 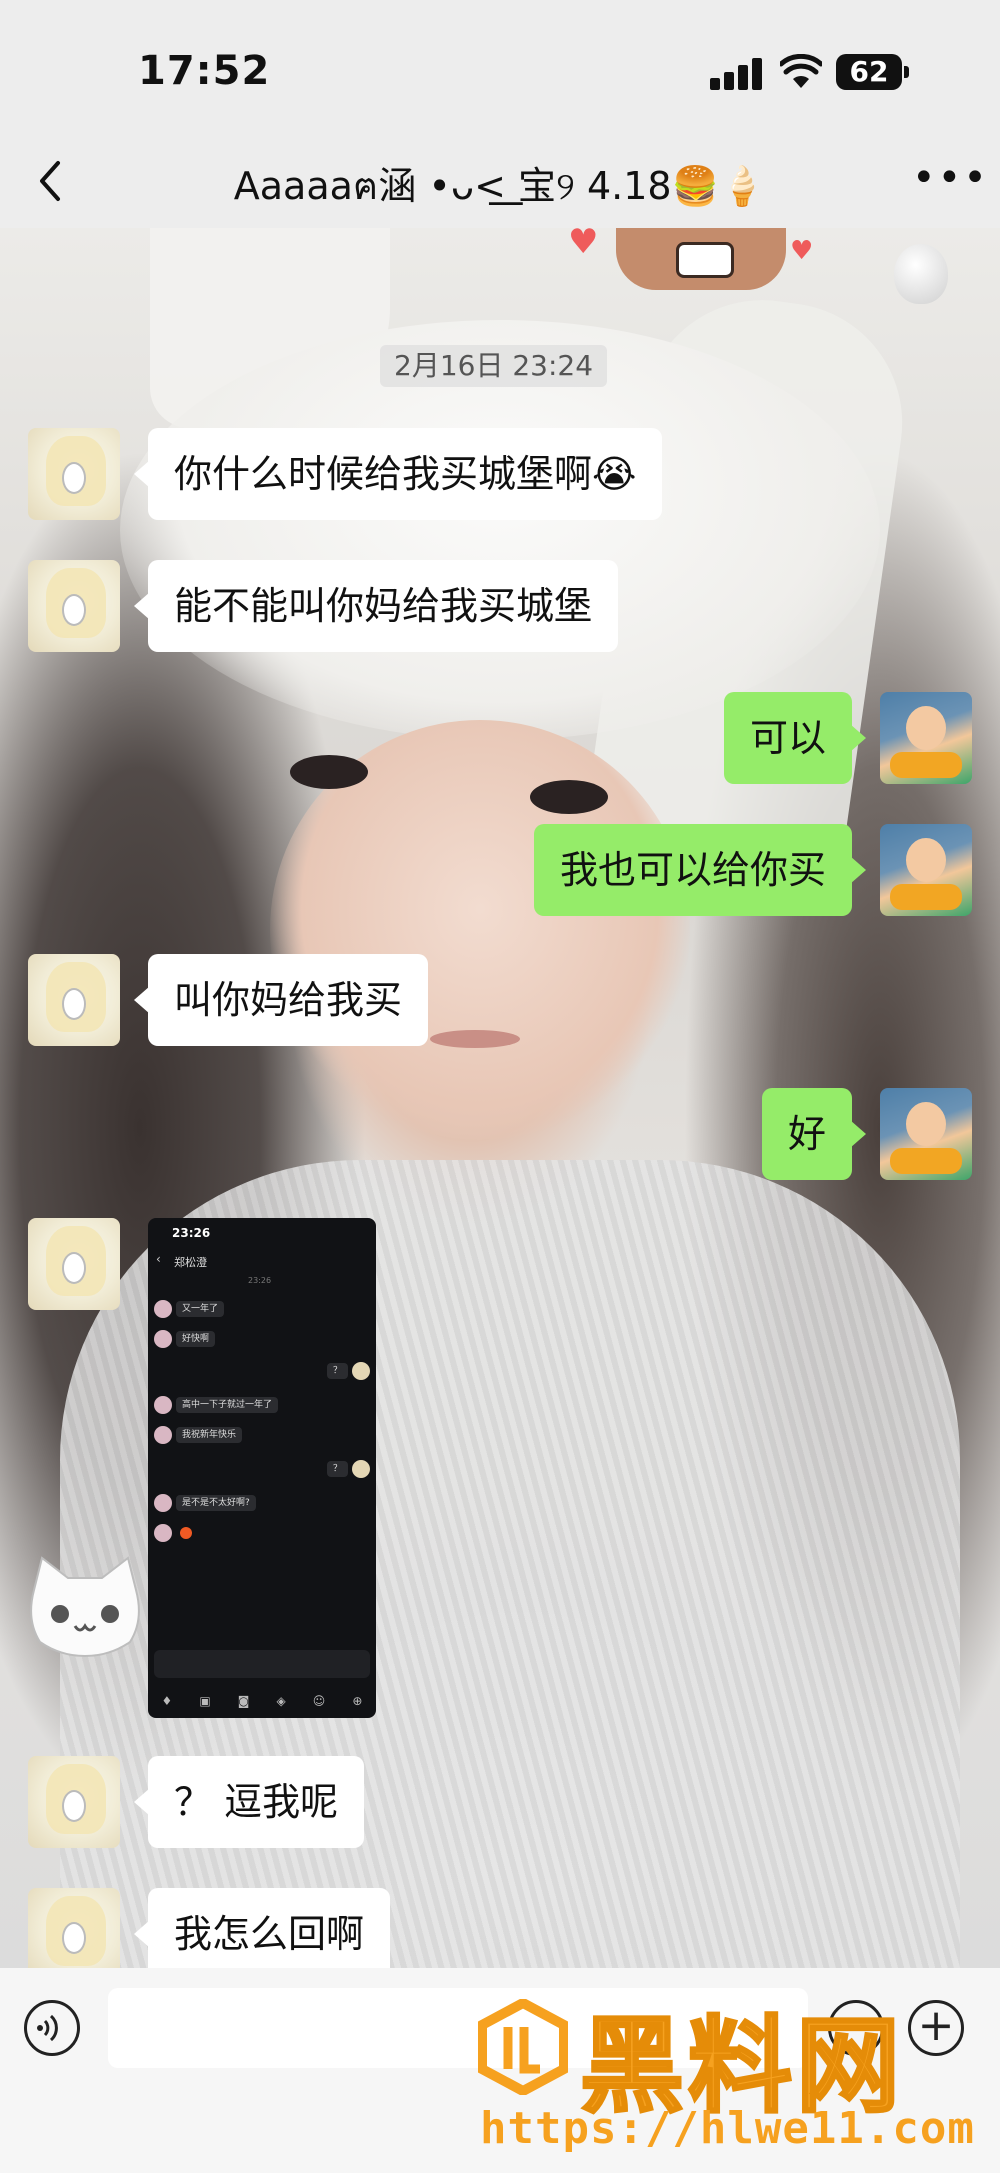 I want to click on embedded-message: 是不是不太好啊?, so click(x=205, y=1503).